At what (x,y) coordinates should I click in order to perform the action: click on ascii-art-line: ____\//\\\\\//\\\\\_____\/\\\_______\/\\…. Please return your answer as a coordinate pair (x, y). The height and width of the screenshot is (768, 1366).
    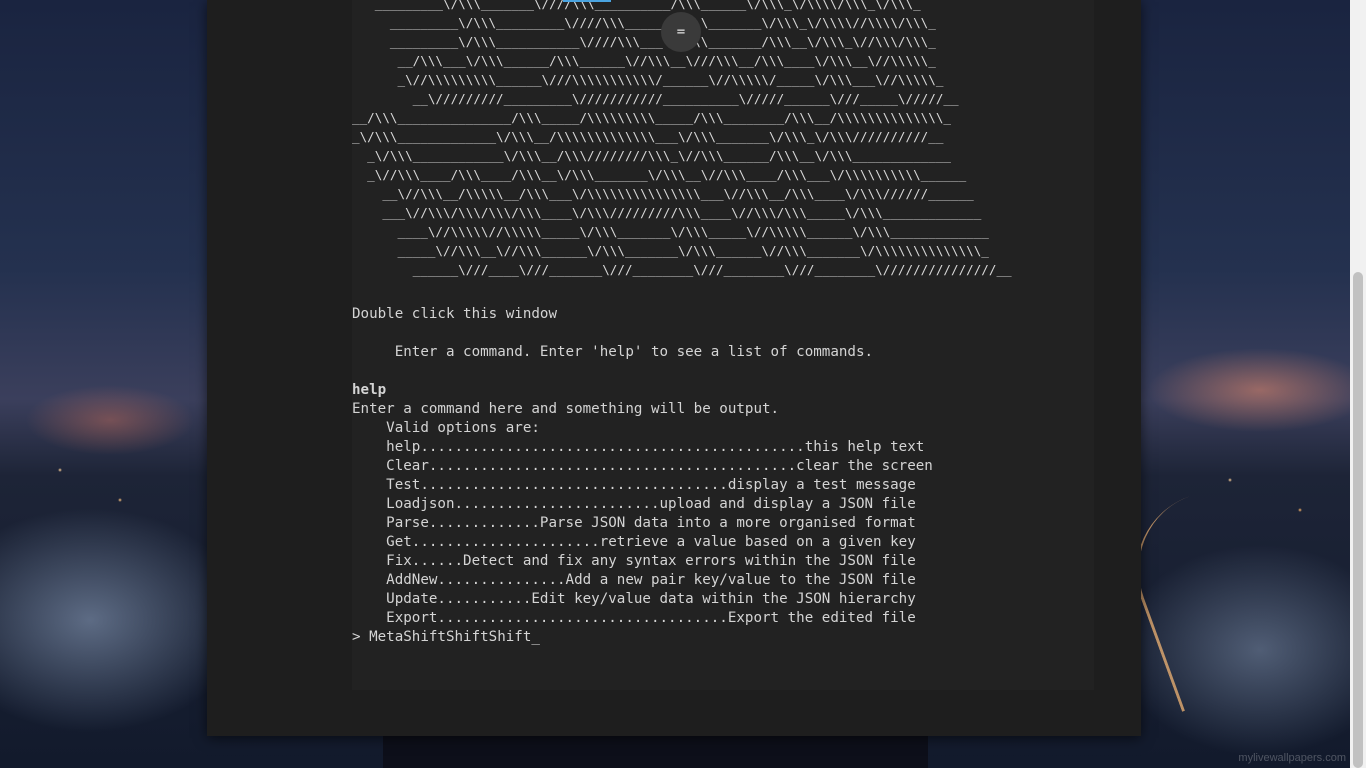
    Looking at the image, I should click on (693, 231).